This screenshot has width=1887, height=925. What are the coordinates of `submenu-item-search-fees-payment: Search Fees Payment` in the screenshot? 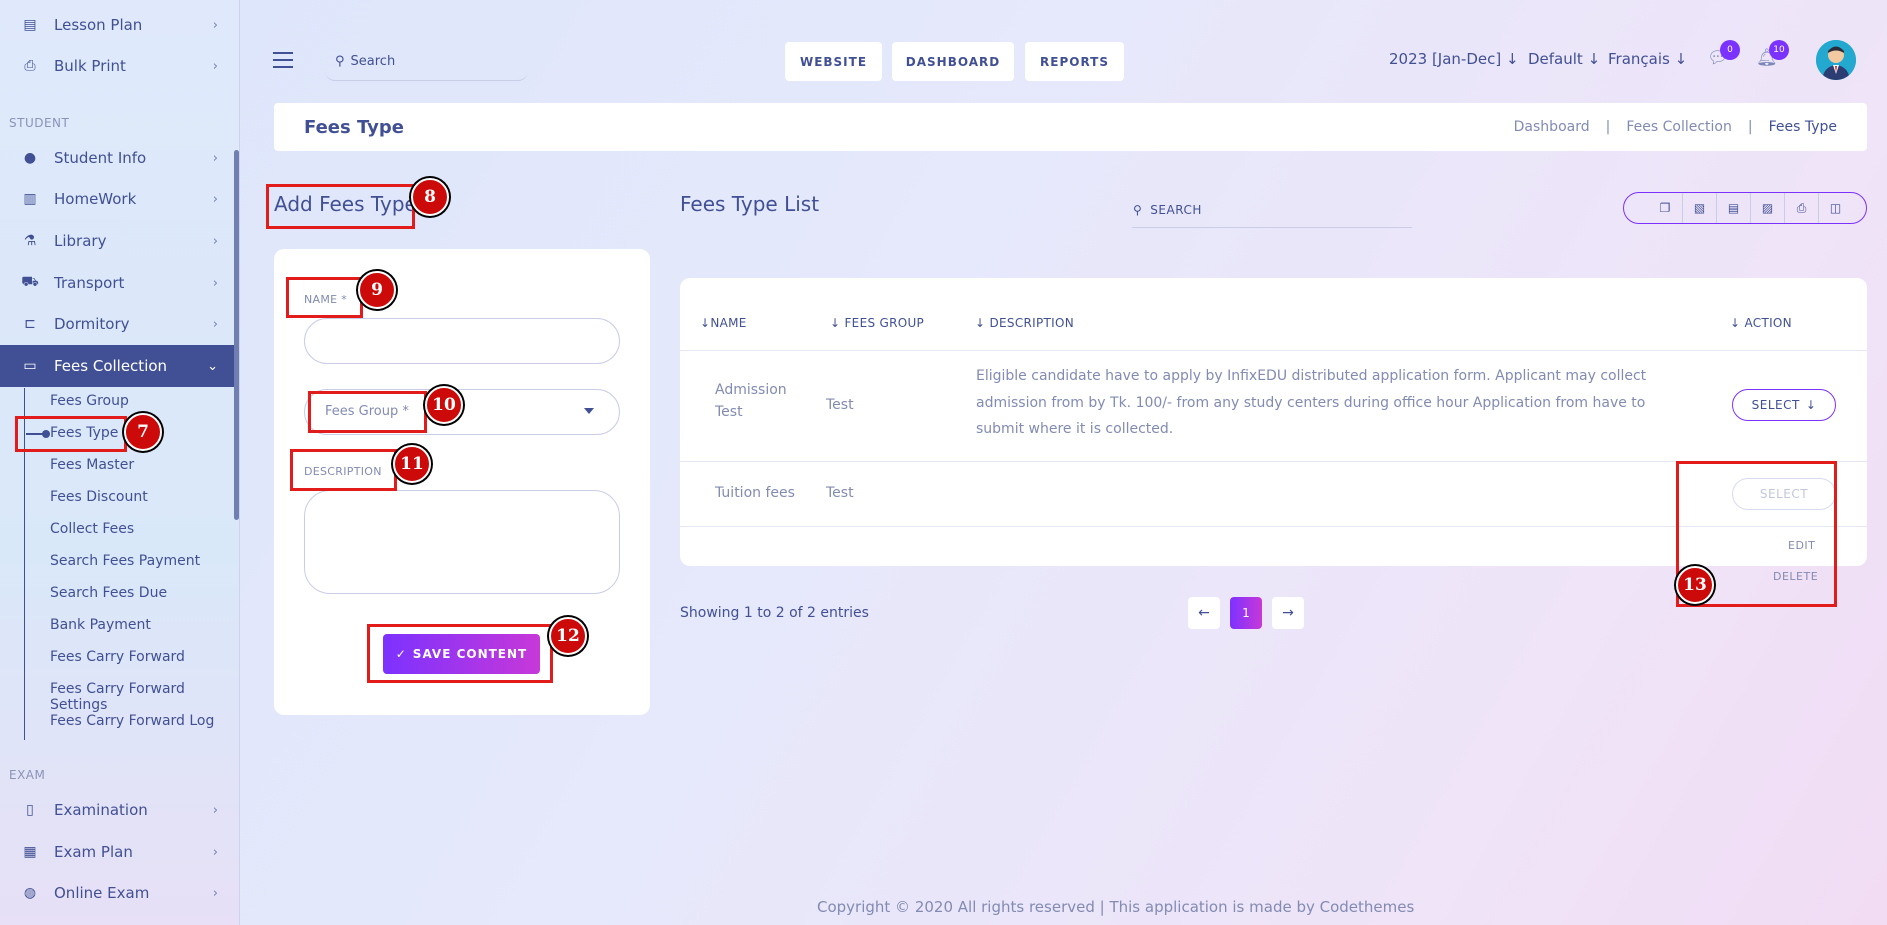 It's located at (125, 561).